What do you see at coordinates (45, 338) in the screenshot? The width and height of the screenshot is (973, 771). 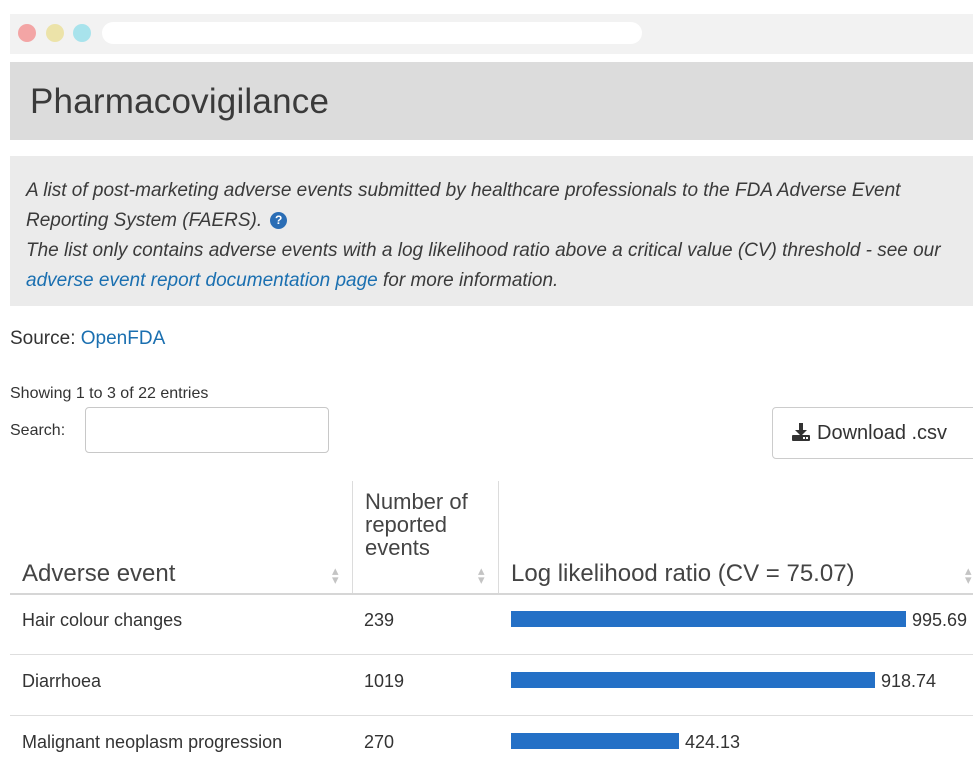 I see `source-label: Source:` at bounding box center [45, 338].